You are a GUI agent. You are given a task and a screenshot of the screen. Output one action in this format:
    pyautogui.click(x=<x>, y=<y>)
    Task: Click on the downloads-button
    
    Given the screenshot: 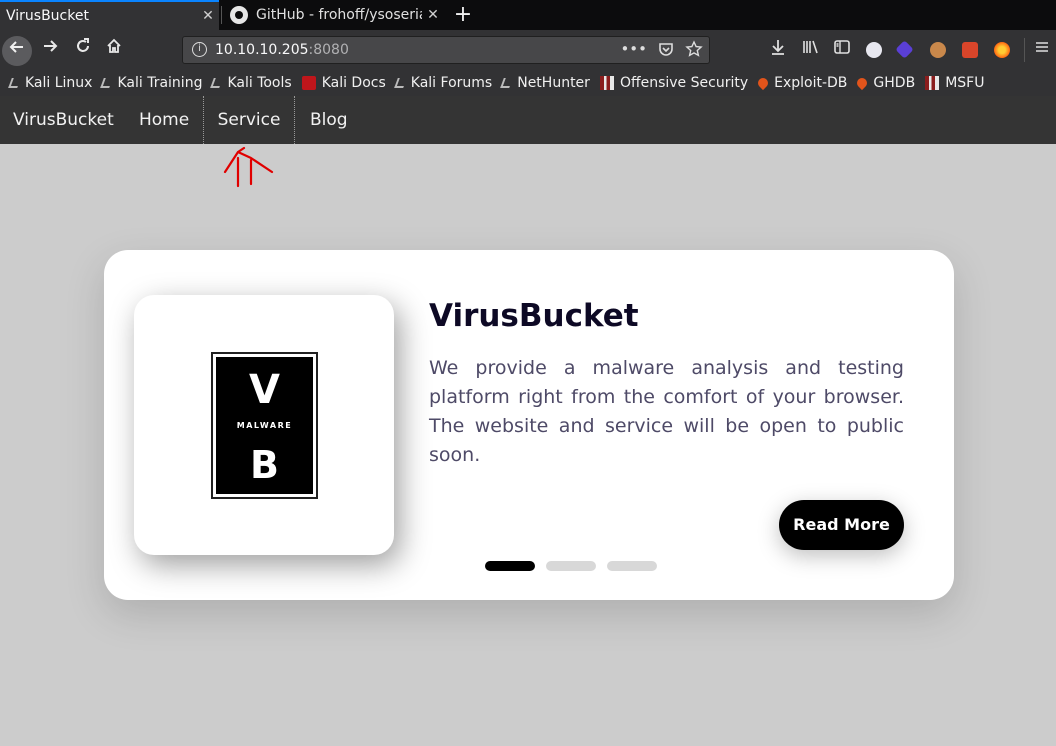 What is the action you would take?
    pyautogui.click(x=778, y=50)
    